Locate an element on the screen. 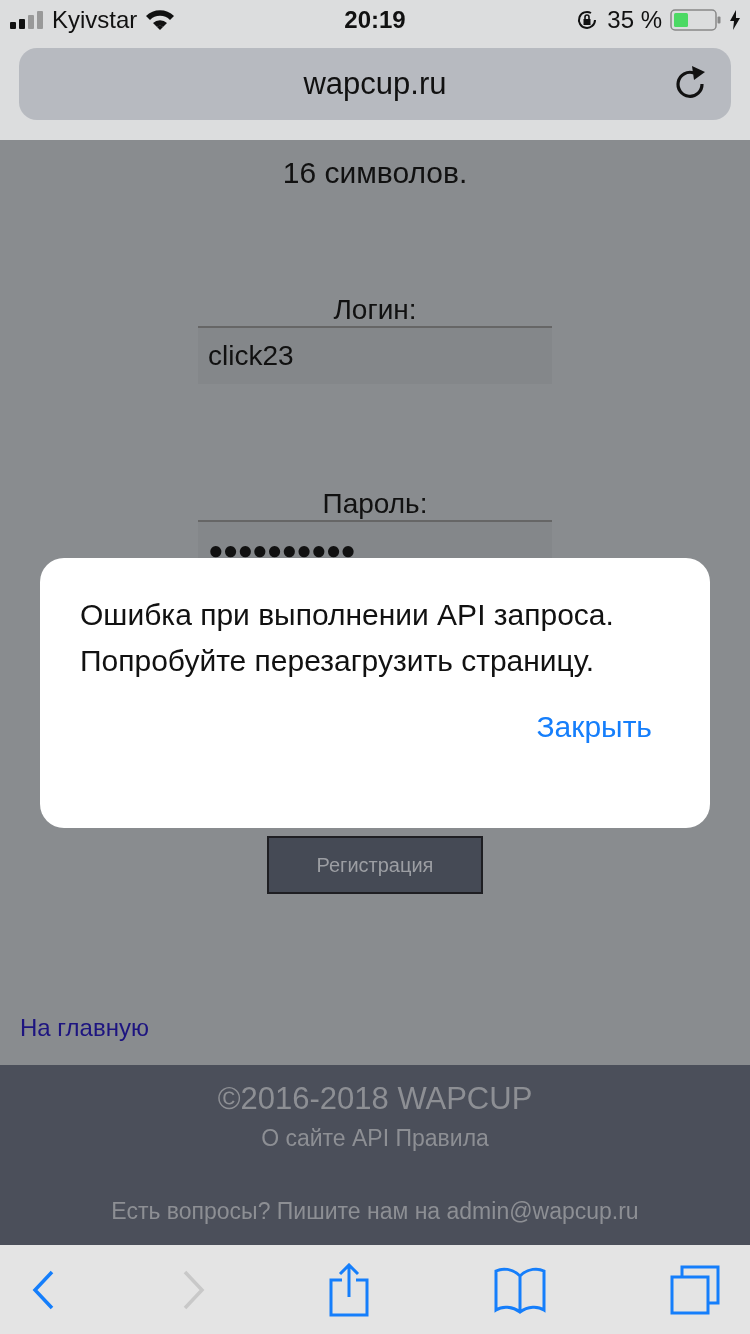  field-label: Пароль: is located at coordinates (375, 504).